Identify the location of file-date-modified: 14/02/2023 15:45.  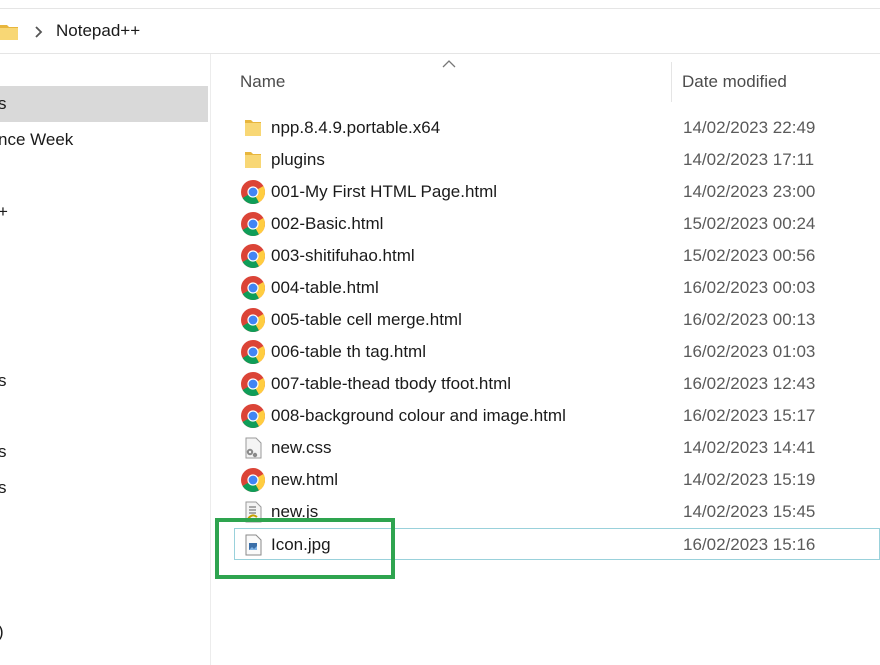
(749, 511).